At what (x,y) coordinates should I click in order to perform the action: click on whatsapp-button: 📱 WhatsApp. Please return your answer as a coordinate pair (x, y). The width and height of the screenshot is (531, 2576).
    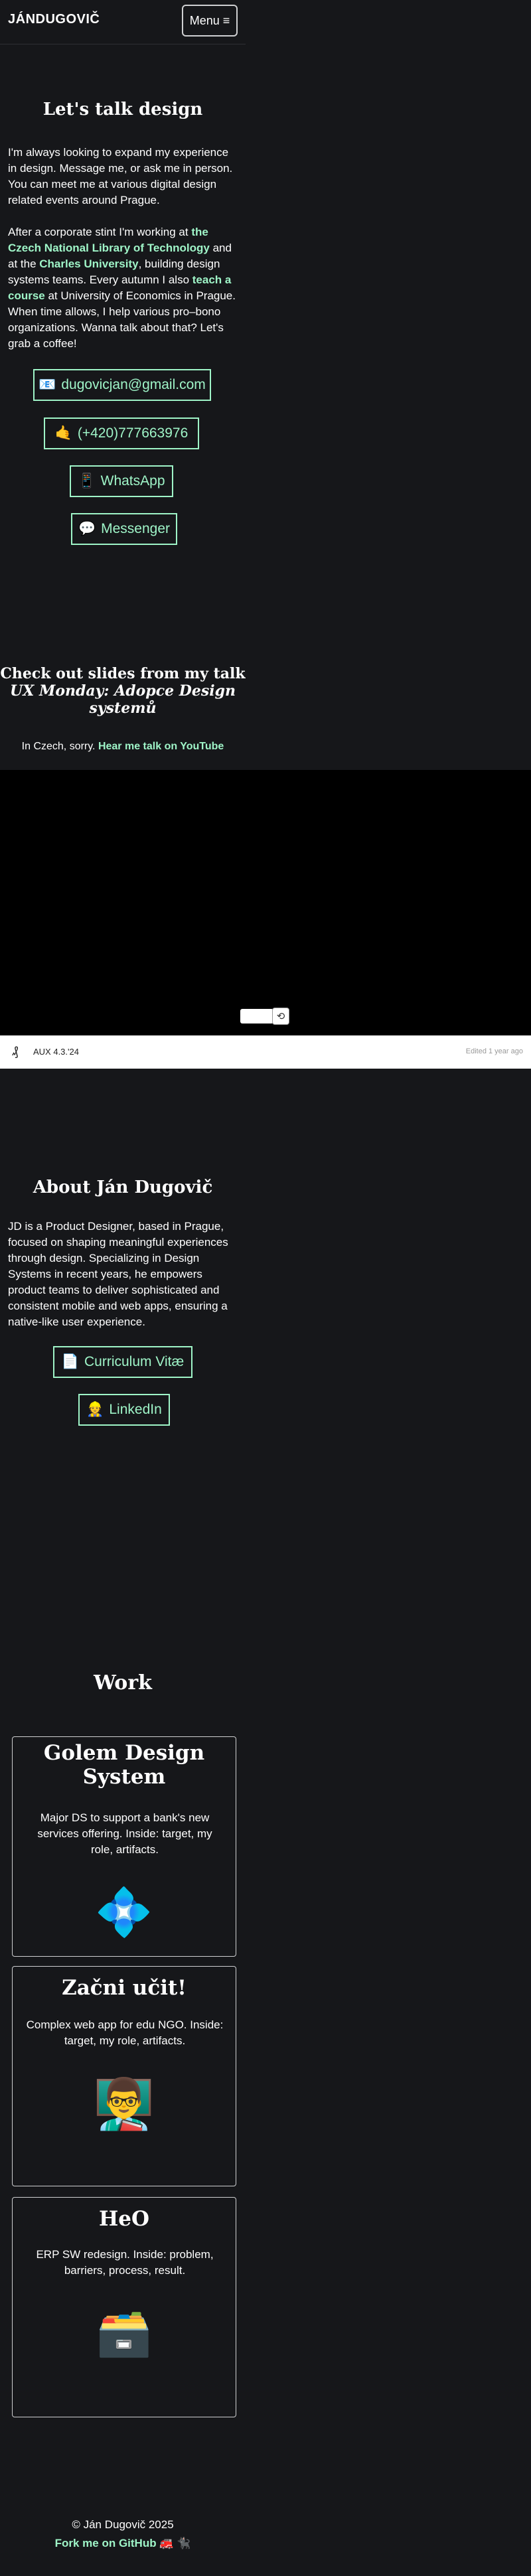
    Looking at the image, I should click on (121, 481).